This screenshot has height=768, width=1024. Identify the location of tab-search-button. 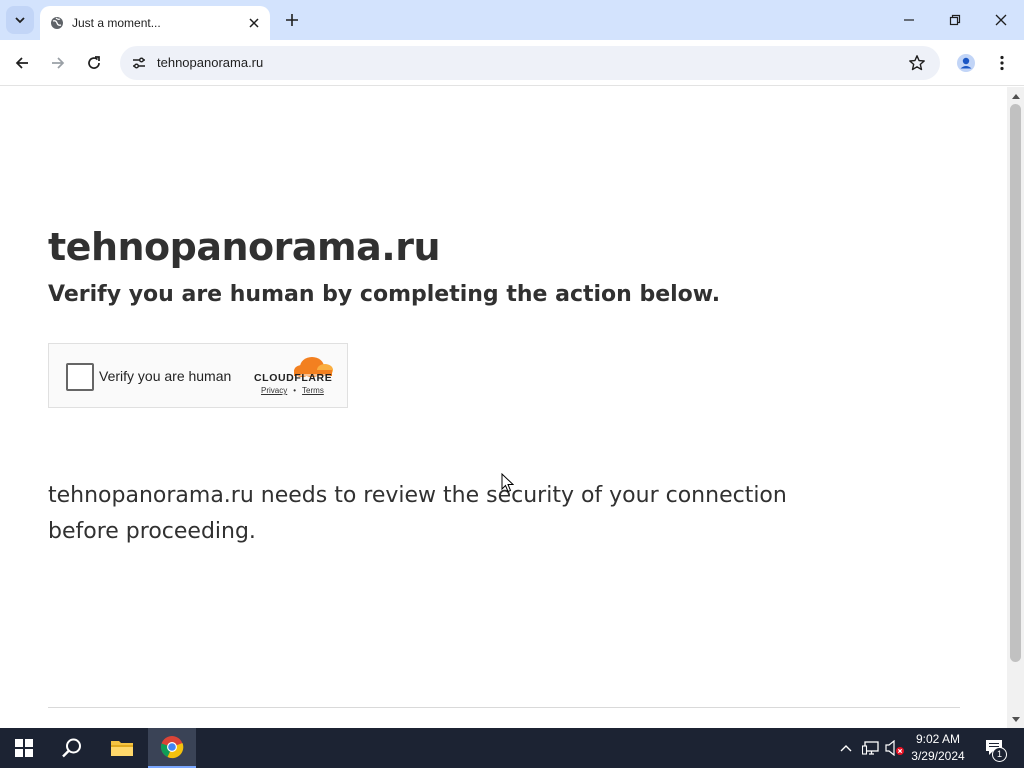
(20, 20).